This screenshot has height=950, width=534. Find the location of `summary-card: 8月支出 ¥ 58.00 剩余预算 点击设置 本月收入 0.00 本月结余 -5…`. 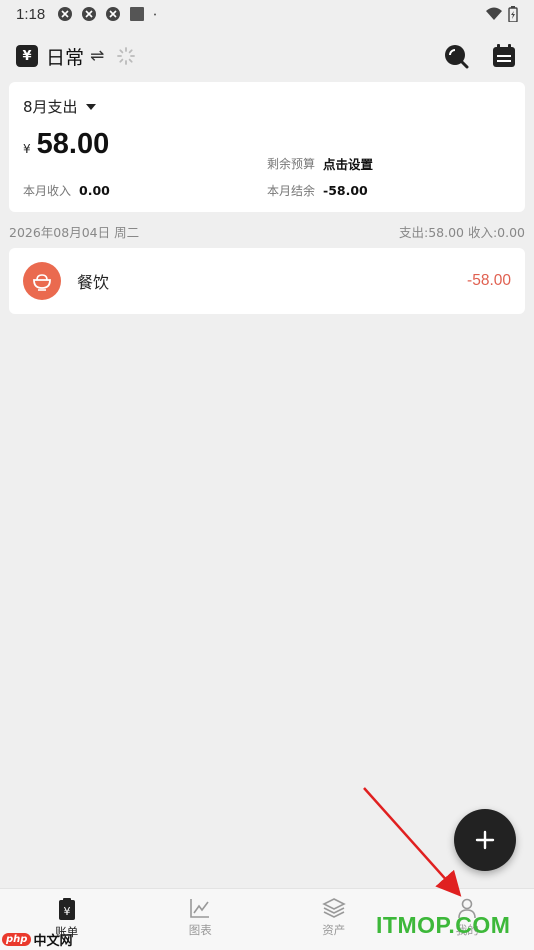

summary-card: 8月支出 ¥ 58.00 剩余预算 点击设置 本月收入 0.00 本月结余 -5… is located at coordinates (267, 147).